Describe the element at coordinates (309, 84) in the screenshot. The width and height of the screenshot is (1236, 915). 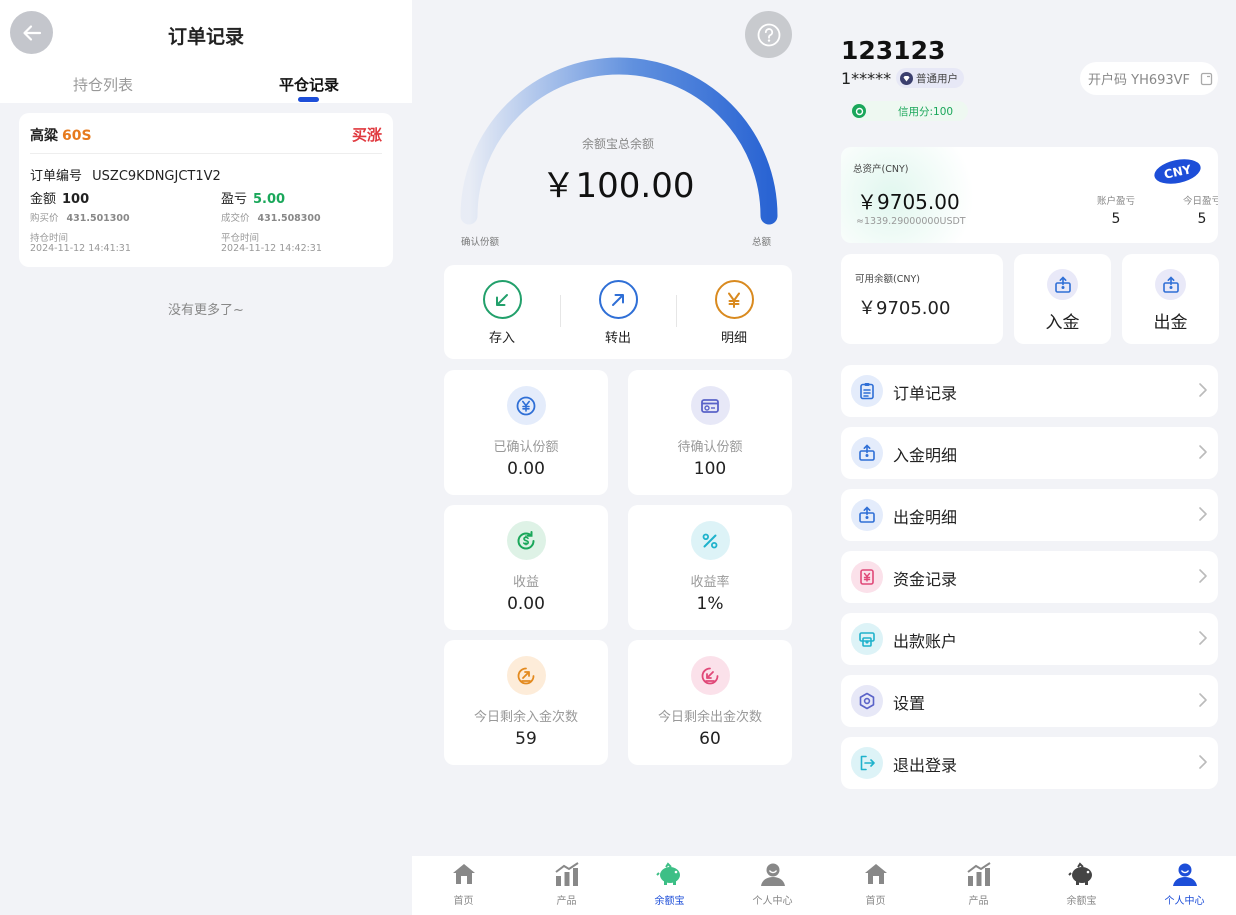
I see `tab-closed-records: 平仓记录` at that location.